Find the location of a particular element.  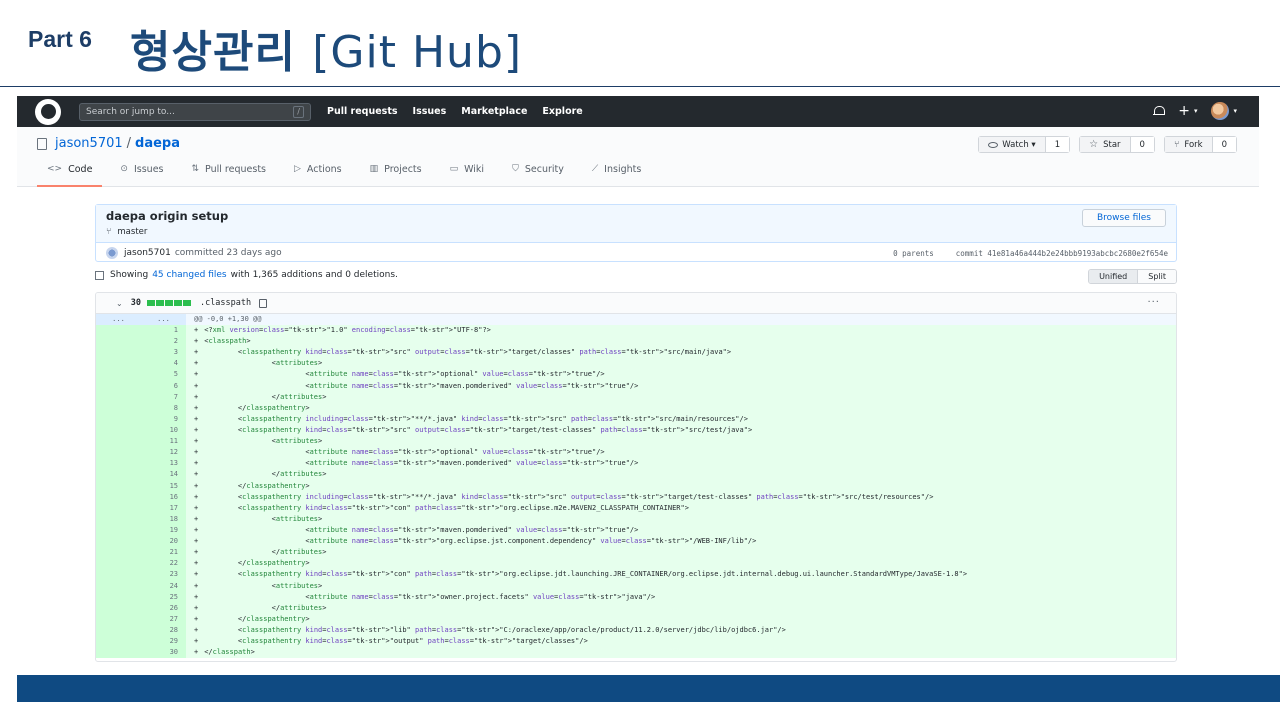

branch-name: master is located at coordinates (132, 232).